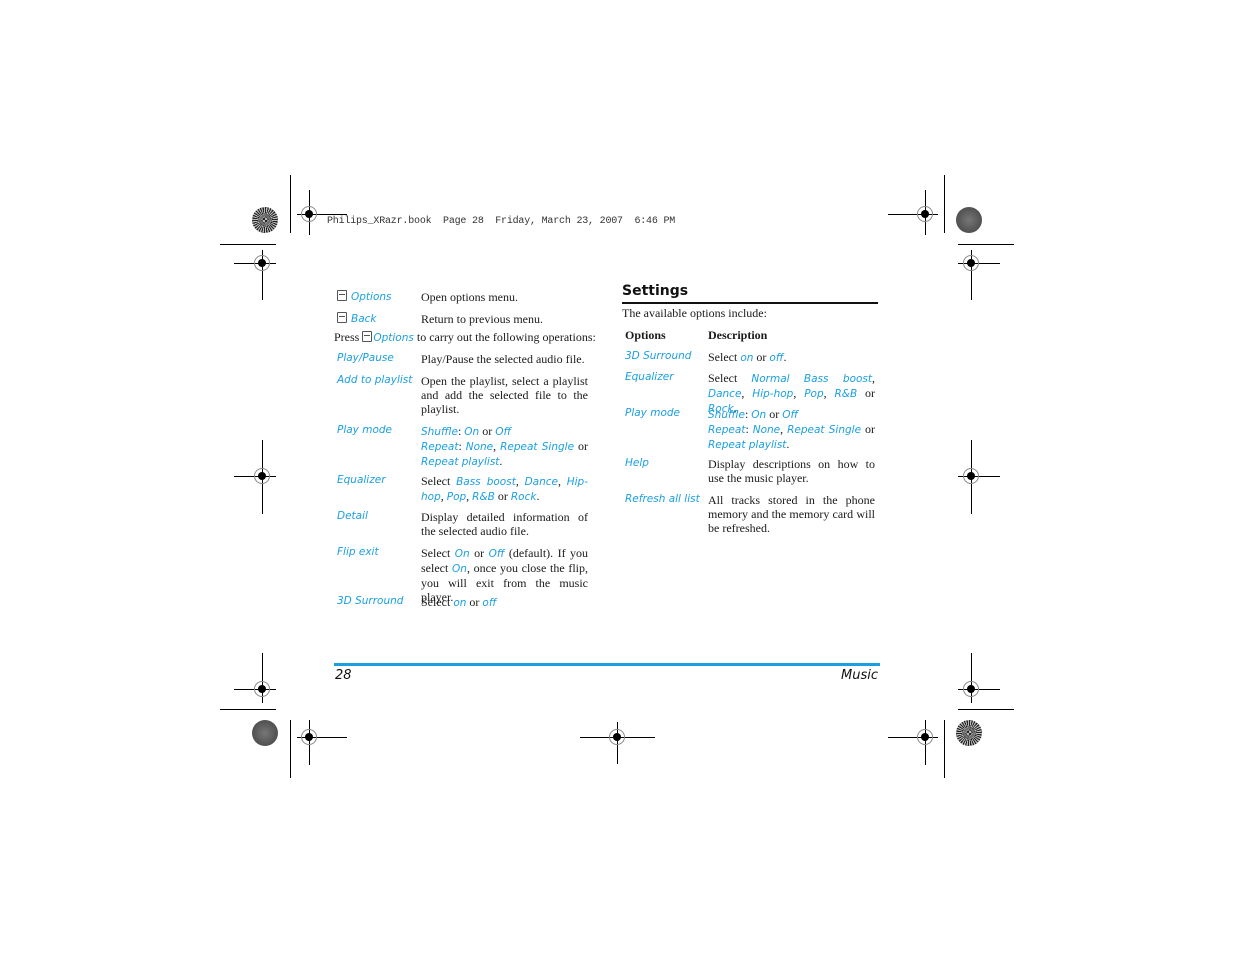 This screenshot has height=954, width=1235. What do you see at coordinates (649, 377) in the screenshot?
I see `setting-label-equalizer: Equalizer` at bounding box center [649, 377].